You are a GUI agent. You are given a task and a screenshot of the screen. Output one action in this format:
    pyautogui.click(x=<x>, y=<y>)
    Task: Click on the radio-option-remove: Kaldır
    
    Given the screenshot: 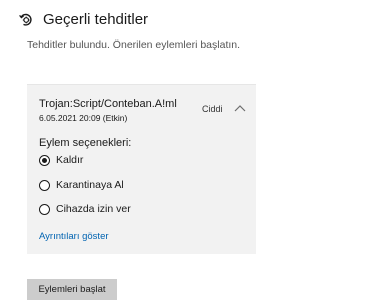 What is the action you would take?
    pyautogui.click(x=61, y=160)
    